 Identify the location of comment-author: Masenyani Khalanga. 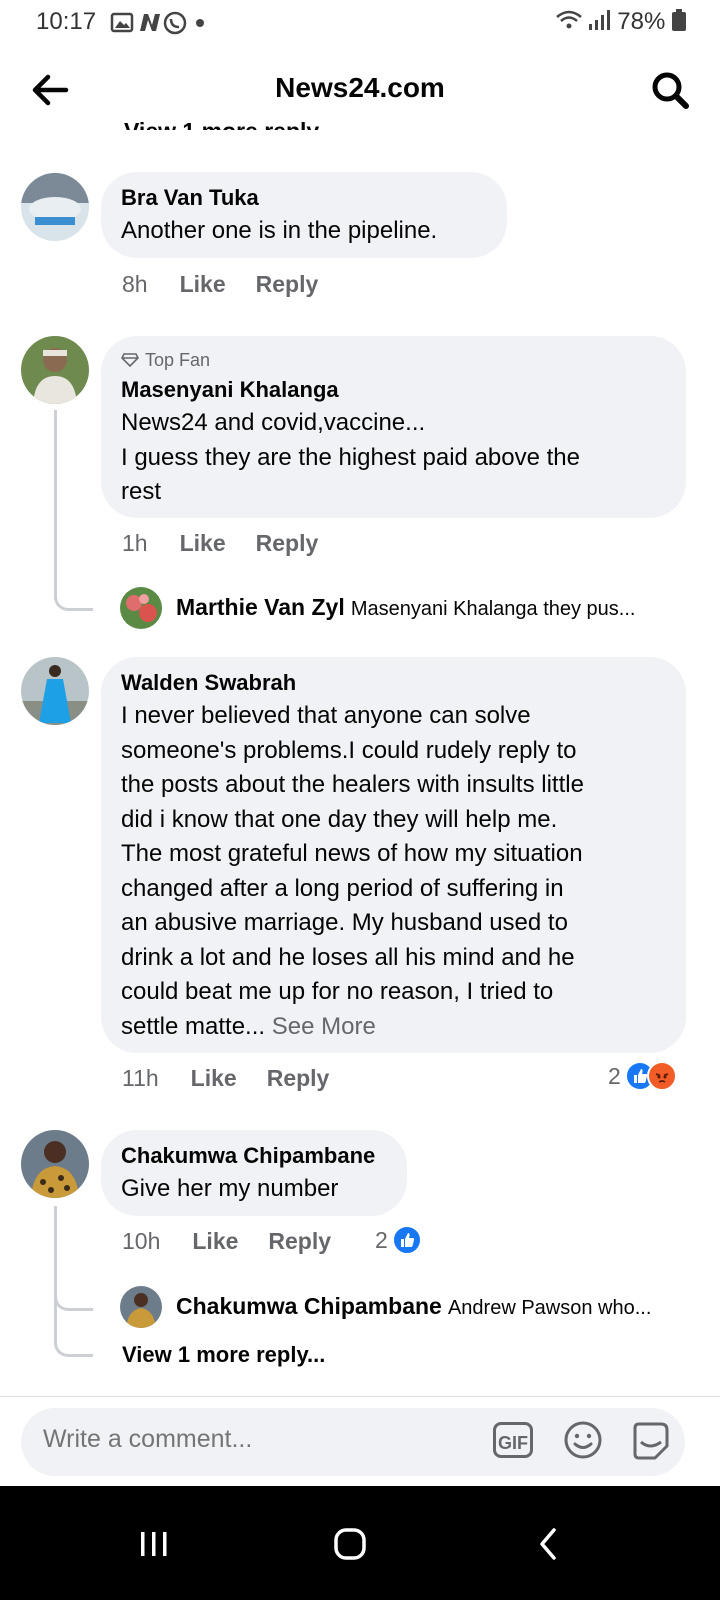
(393, 390).